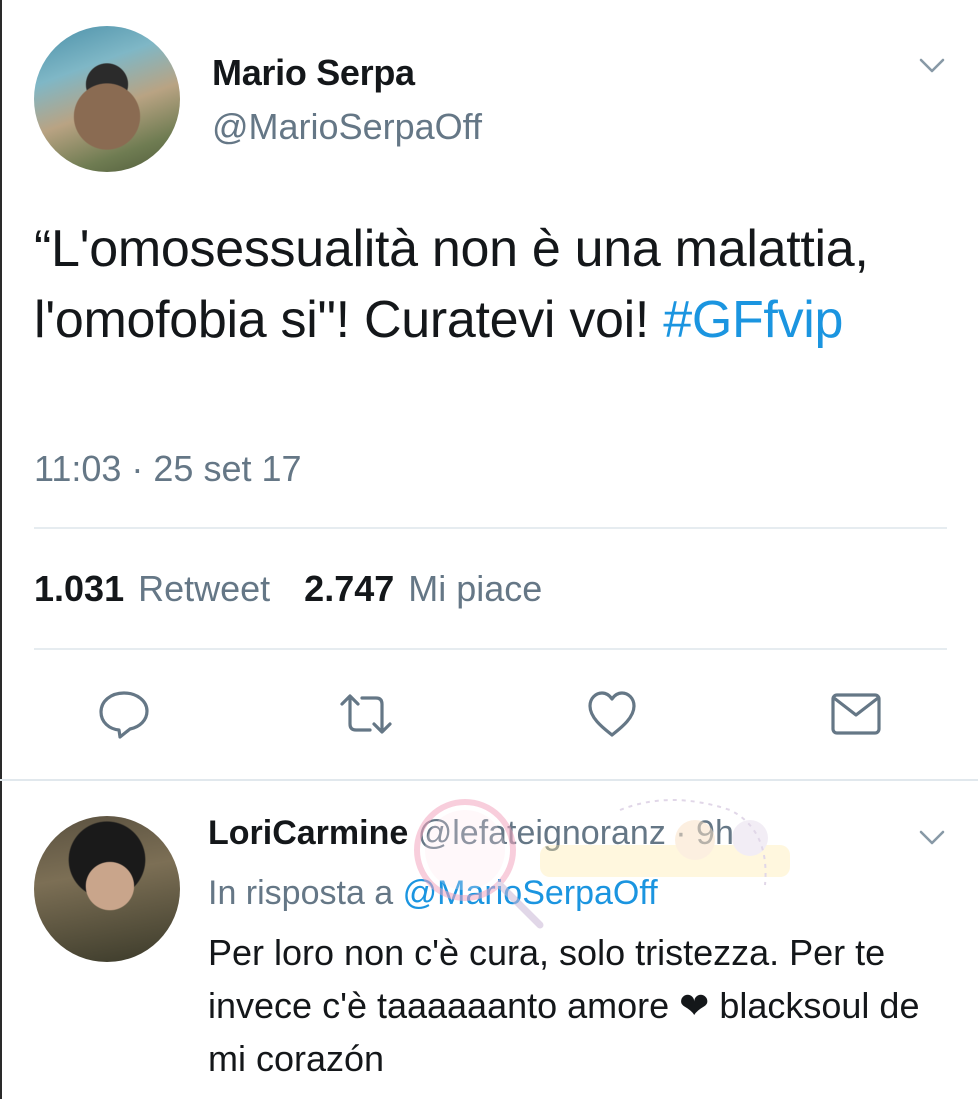 This screenshot has width=978, height=1099. Describe the element at coordinates (288, 589) in the screenshot. I see `tweet-stats: 1.031 Retweet 2.747 Mi piace` at that location.